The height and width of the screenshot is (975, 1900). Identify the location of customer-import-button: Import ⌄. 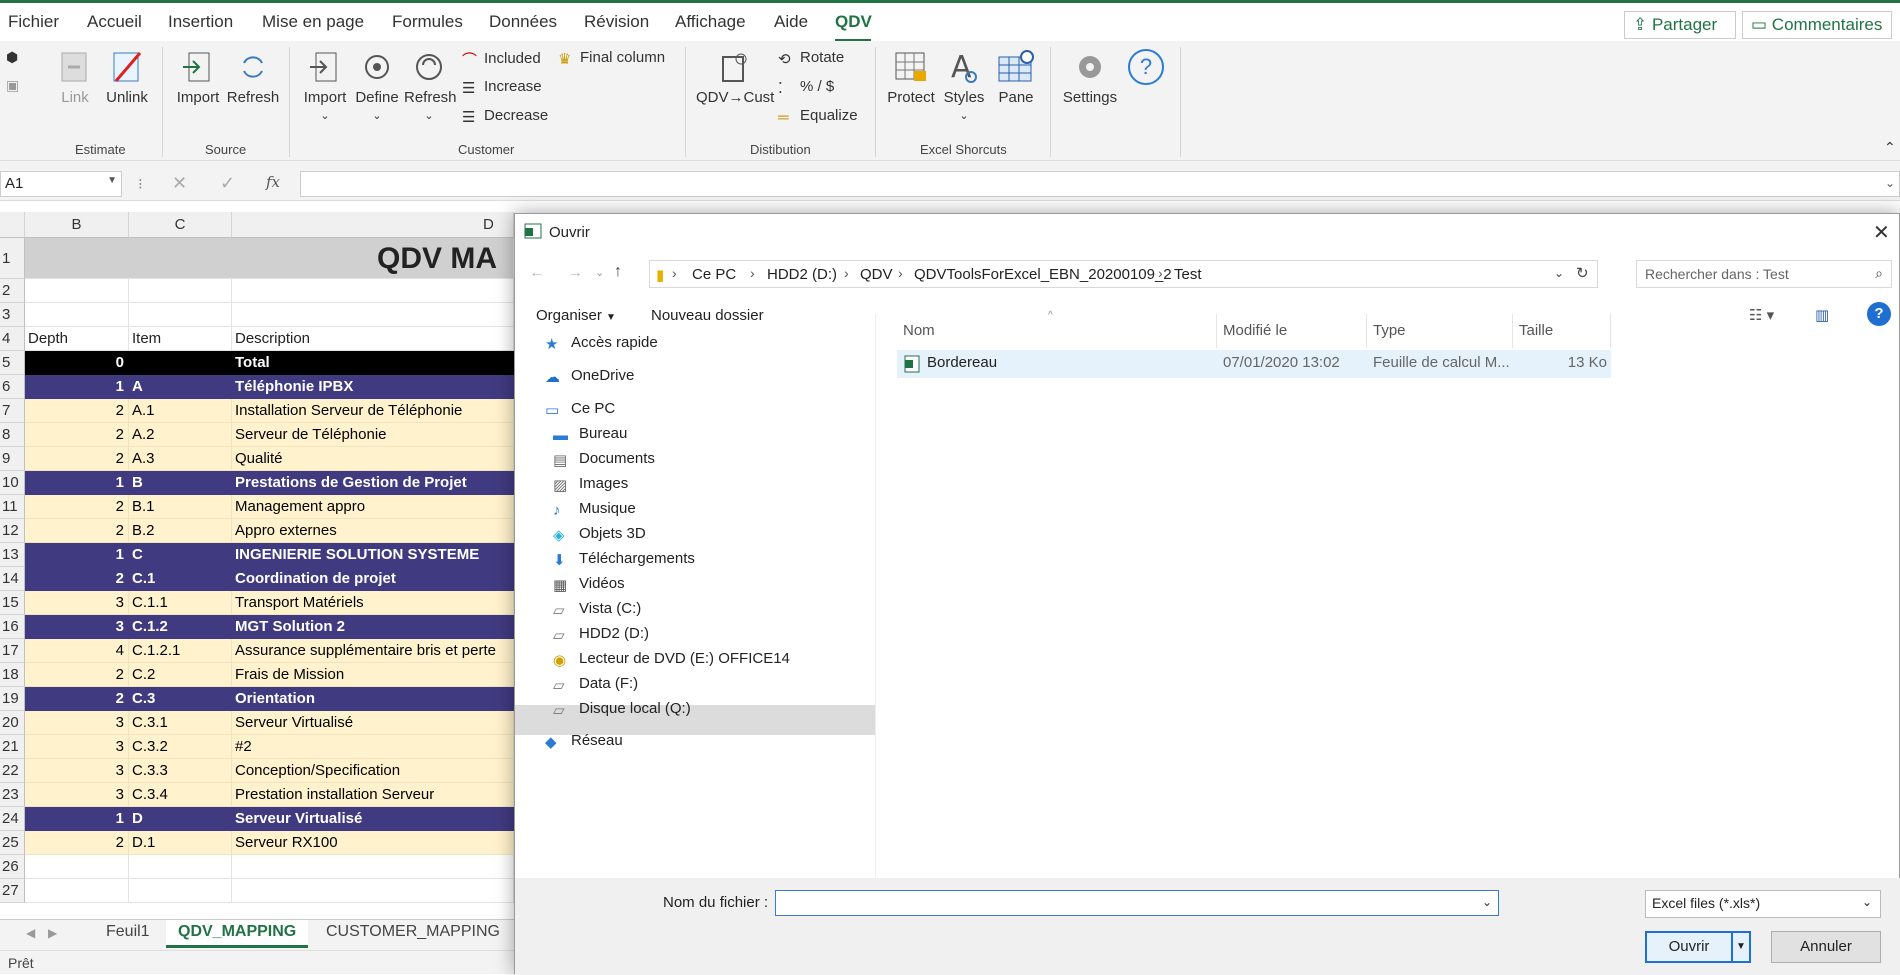
(325, 86).